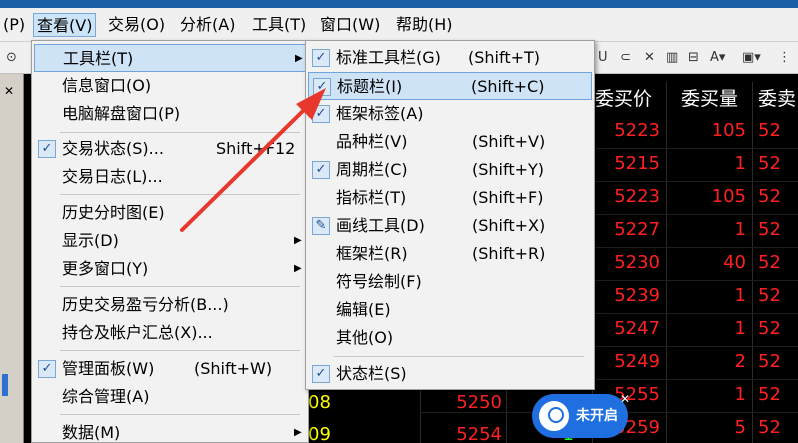  What do you see at coordinates (170, 114) in the screenshot?
I see `menu-item-pc-analysis-window: 电脑解盘窗口(P)` at bounding box center [170, 114].